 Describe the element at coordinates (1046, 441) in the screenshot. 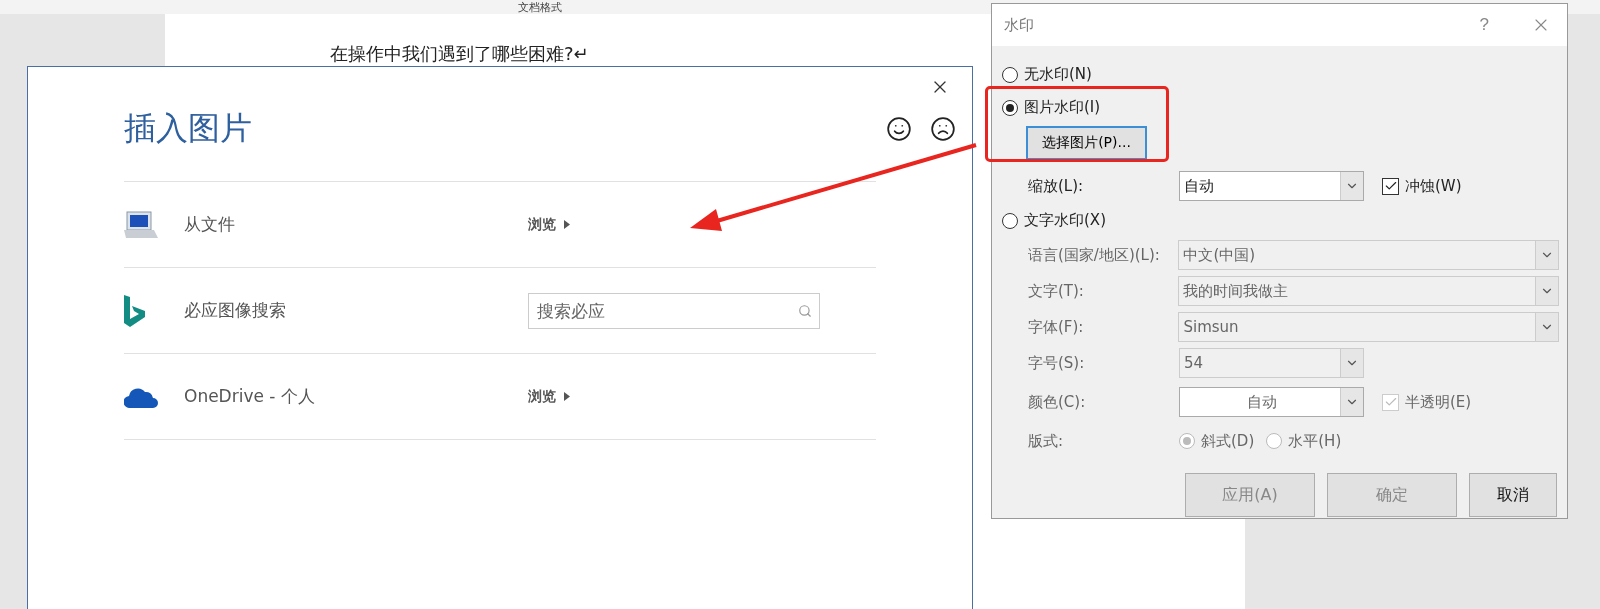

I see `field-label: 版式:` at that location.